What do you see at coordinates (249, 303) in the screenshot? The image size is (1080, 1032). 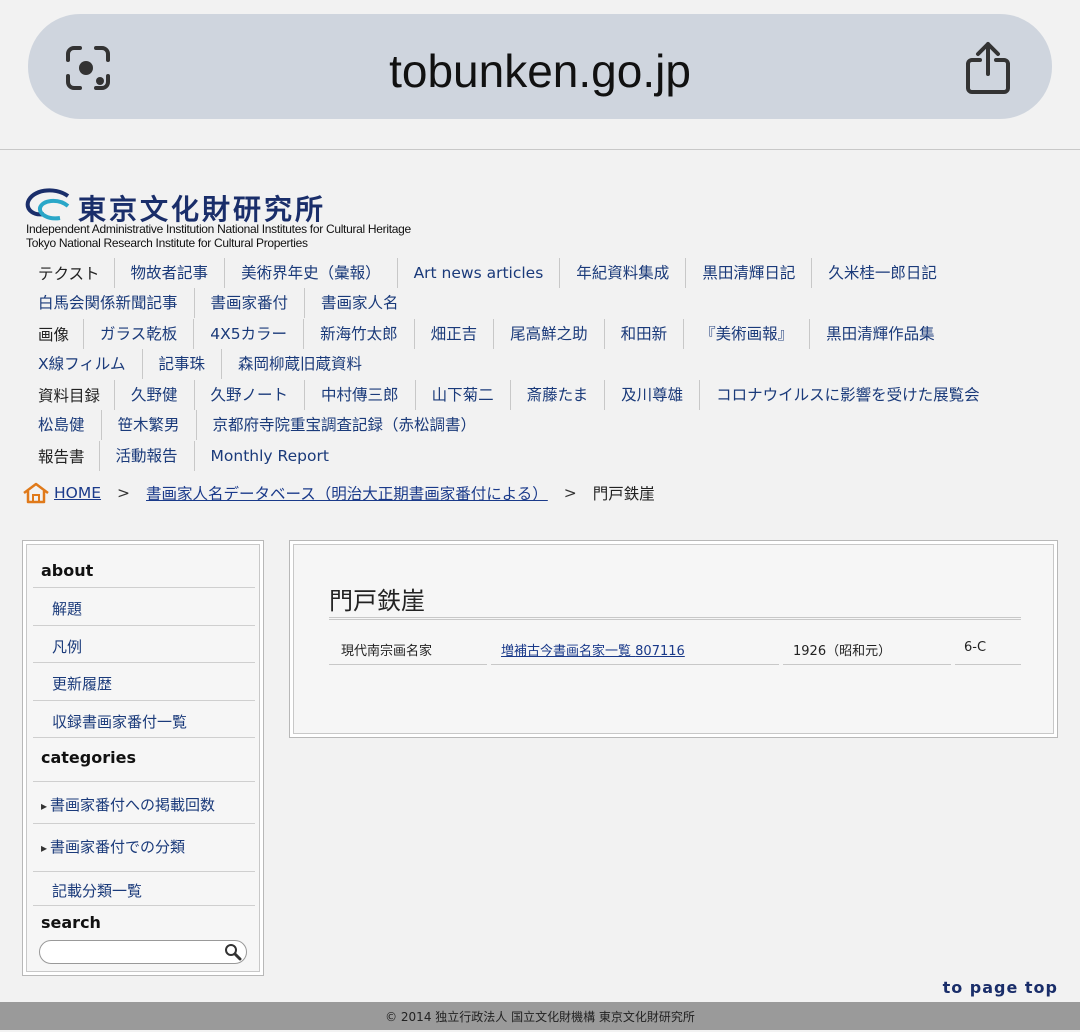 I see `nav-item: 書画家番付` at bounding box center [249, 303].